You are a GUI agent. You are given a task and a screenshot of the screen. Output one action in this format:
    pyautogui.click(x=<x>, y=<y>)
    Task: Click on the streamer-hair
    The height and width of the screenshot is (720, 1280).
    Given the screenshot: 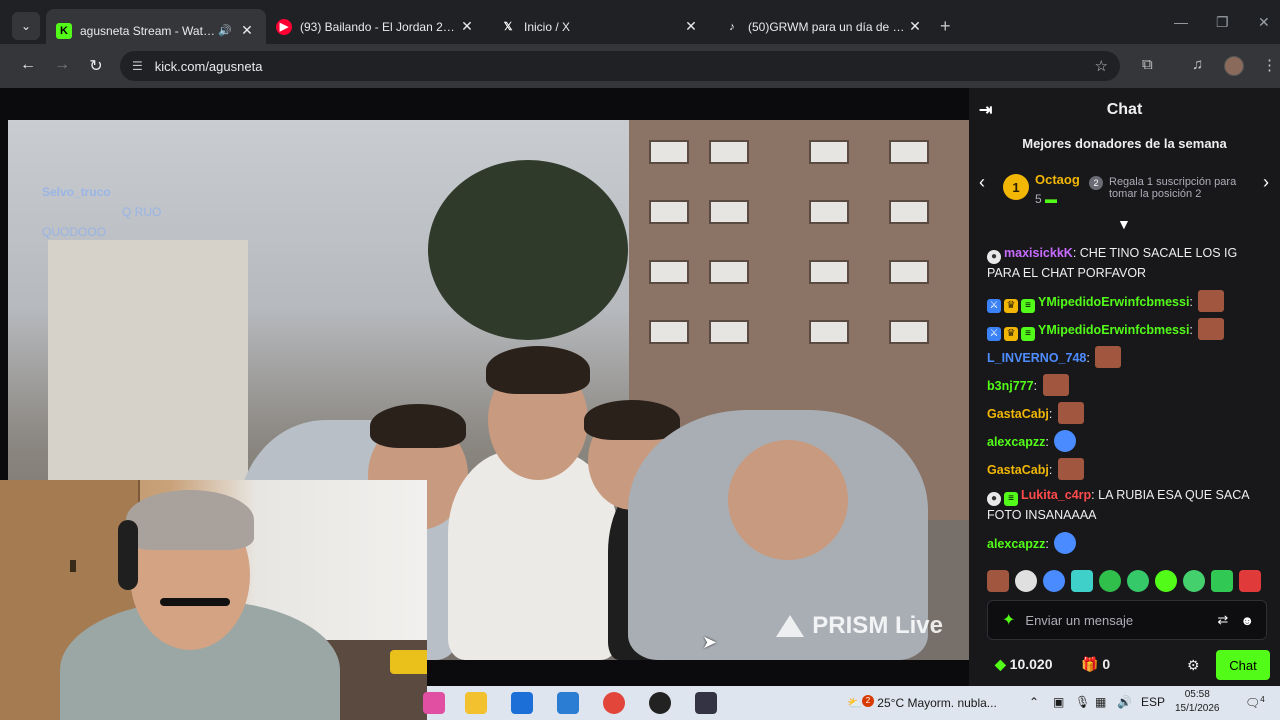 What is the action you would take?
    pyautogui.click(x=190, y=520)
    